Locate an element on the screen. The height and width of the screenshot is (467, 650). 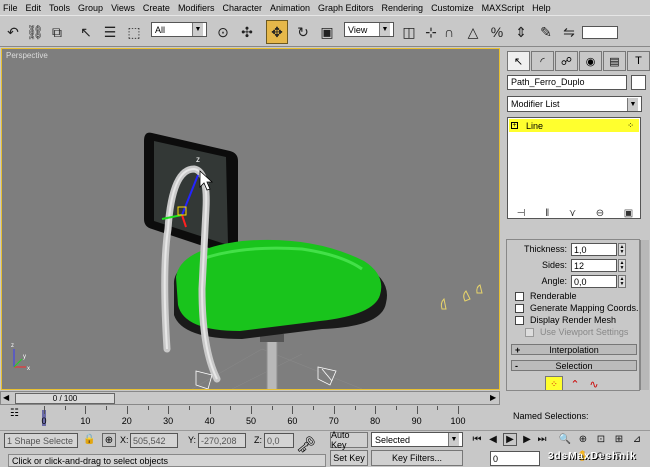
create-tab-icon: ↖ is located at coordinates (518, 61).